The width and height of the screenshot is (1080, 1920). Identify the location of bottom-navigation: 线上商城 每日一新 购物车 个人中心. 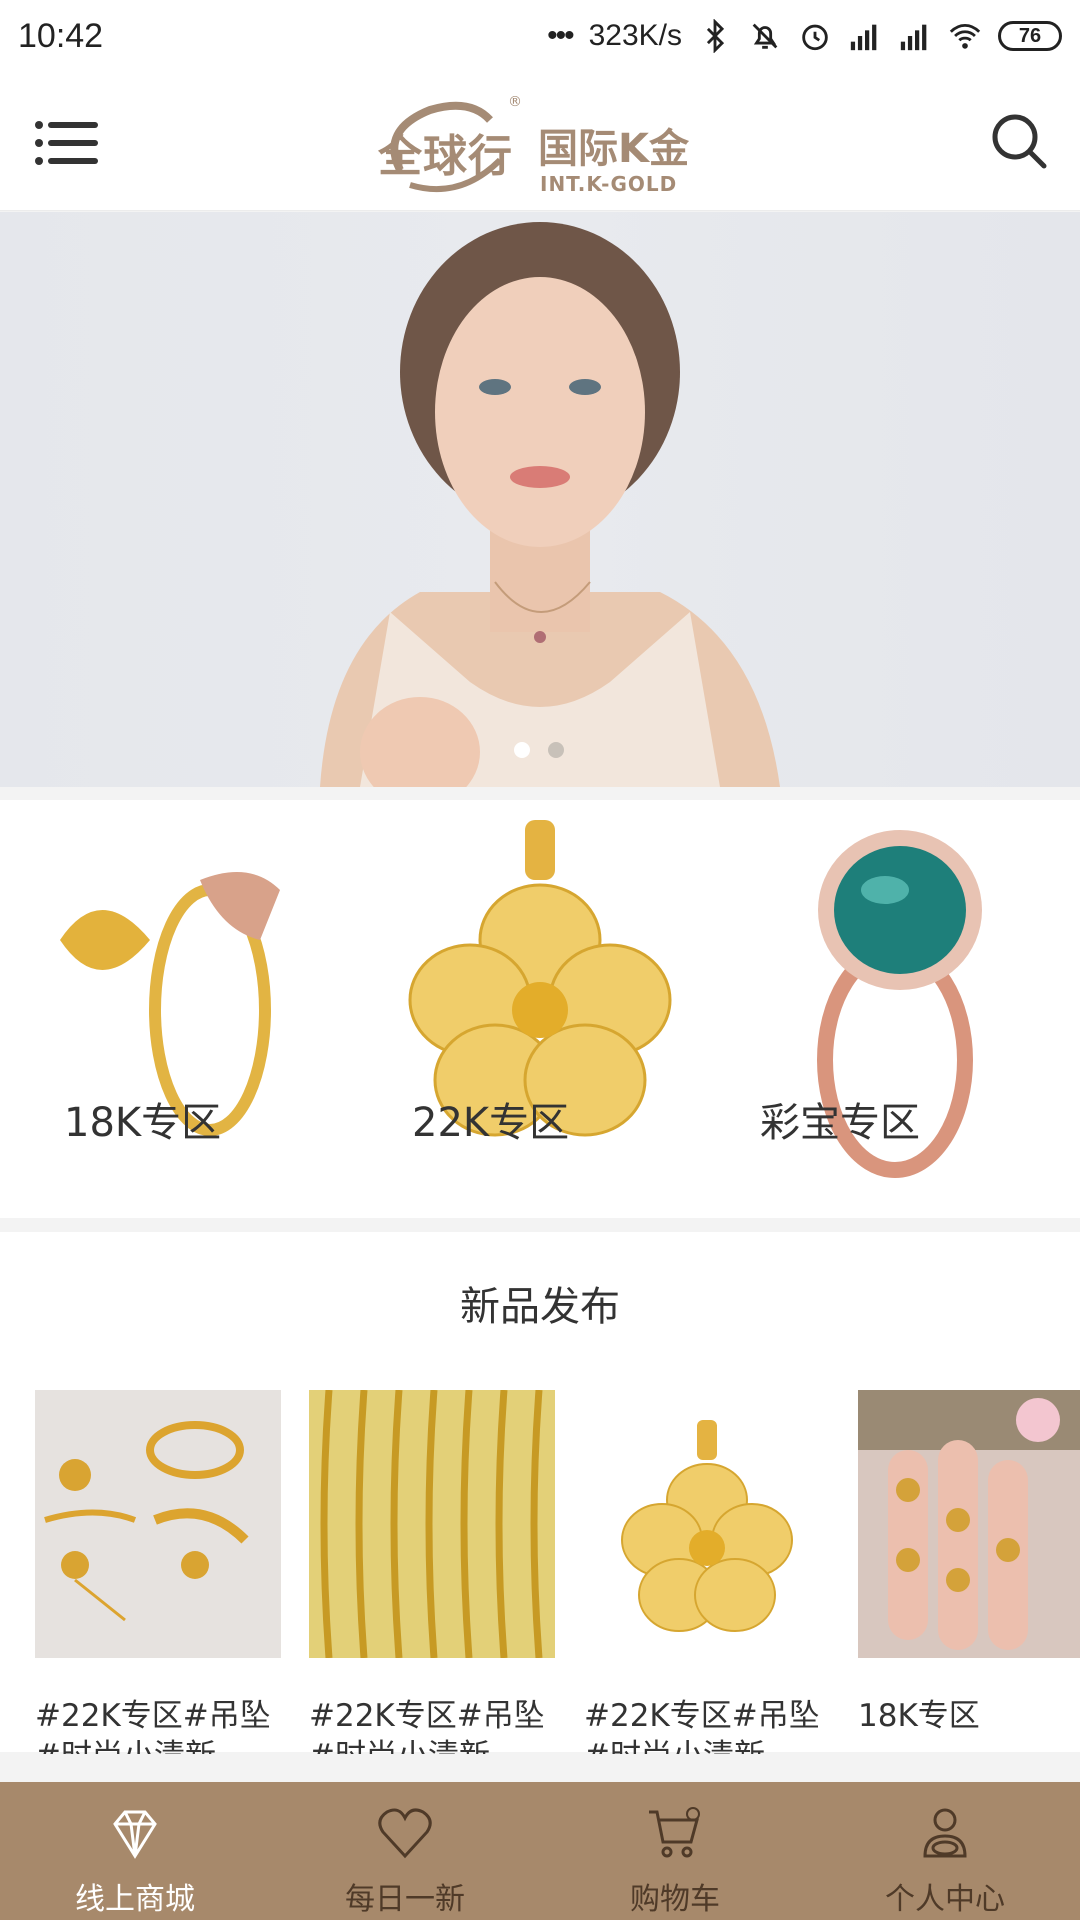
(540, 1851).